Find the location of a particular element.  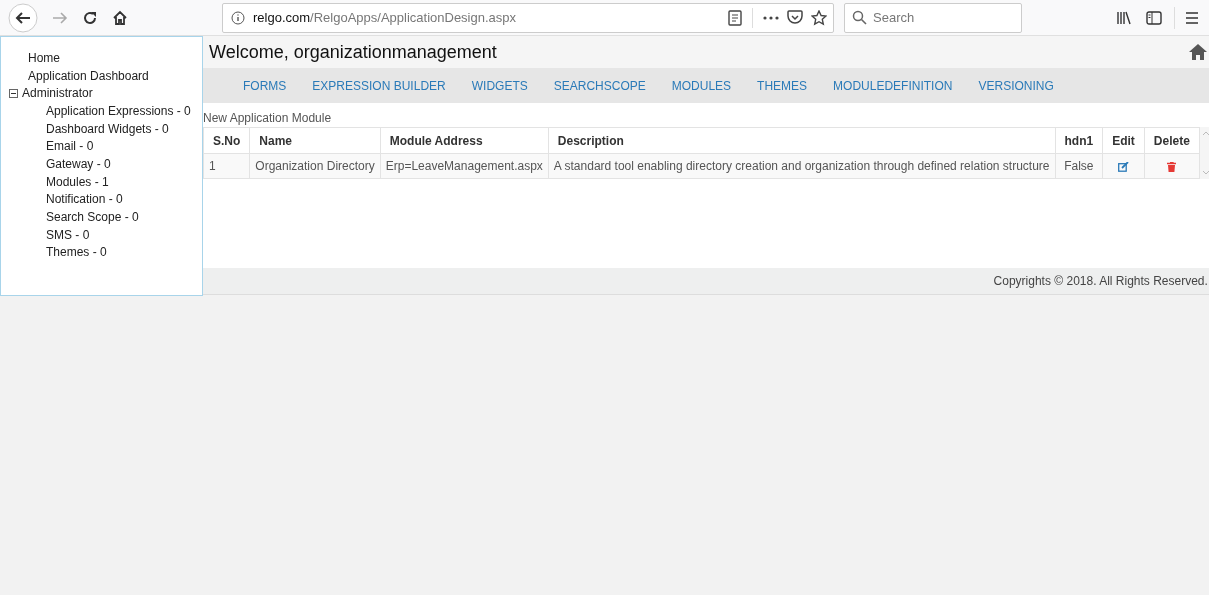

more-icon is located at coordinates (771, 17).